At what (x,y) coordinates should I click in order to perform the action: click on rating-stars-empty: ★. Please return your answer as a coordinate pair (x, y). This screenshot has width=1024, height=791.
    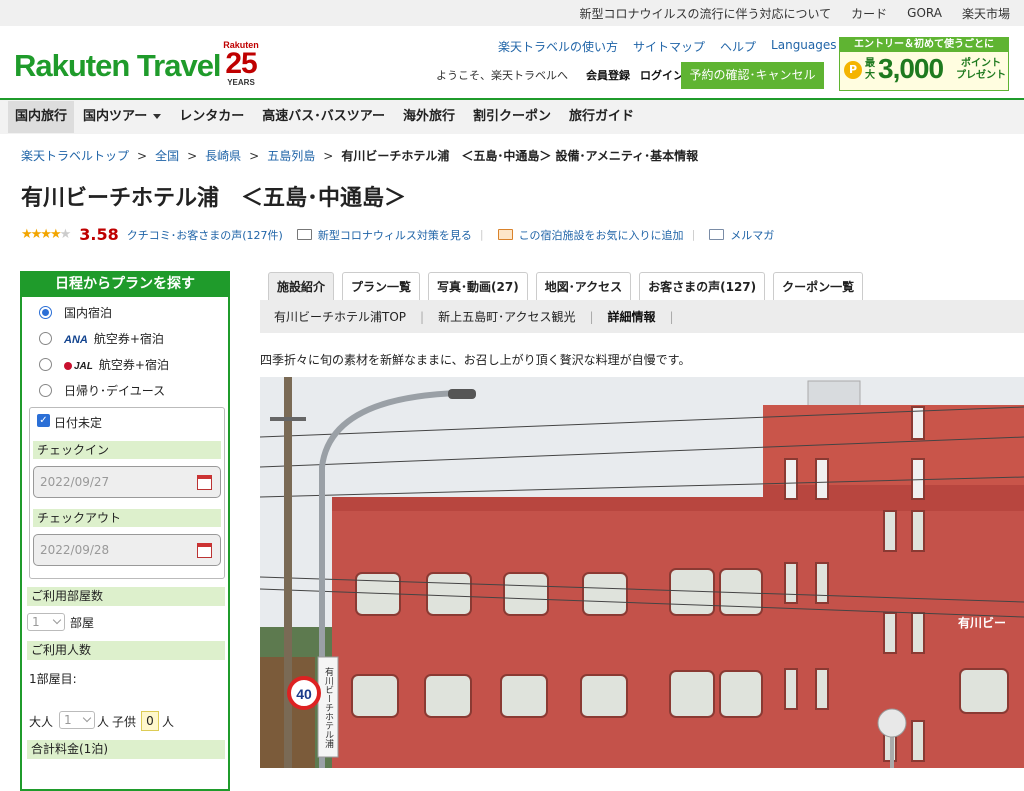
    Looking at the image, I should click on (65, 234).